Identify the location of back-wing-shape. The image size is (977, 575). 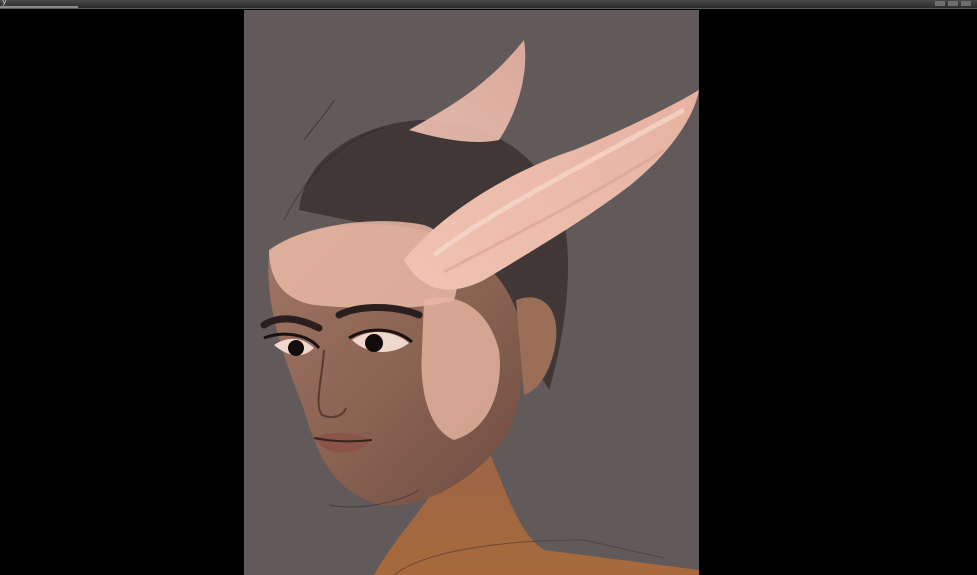
(467, 91).